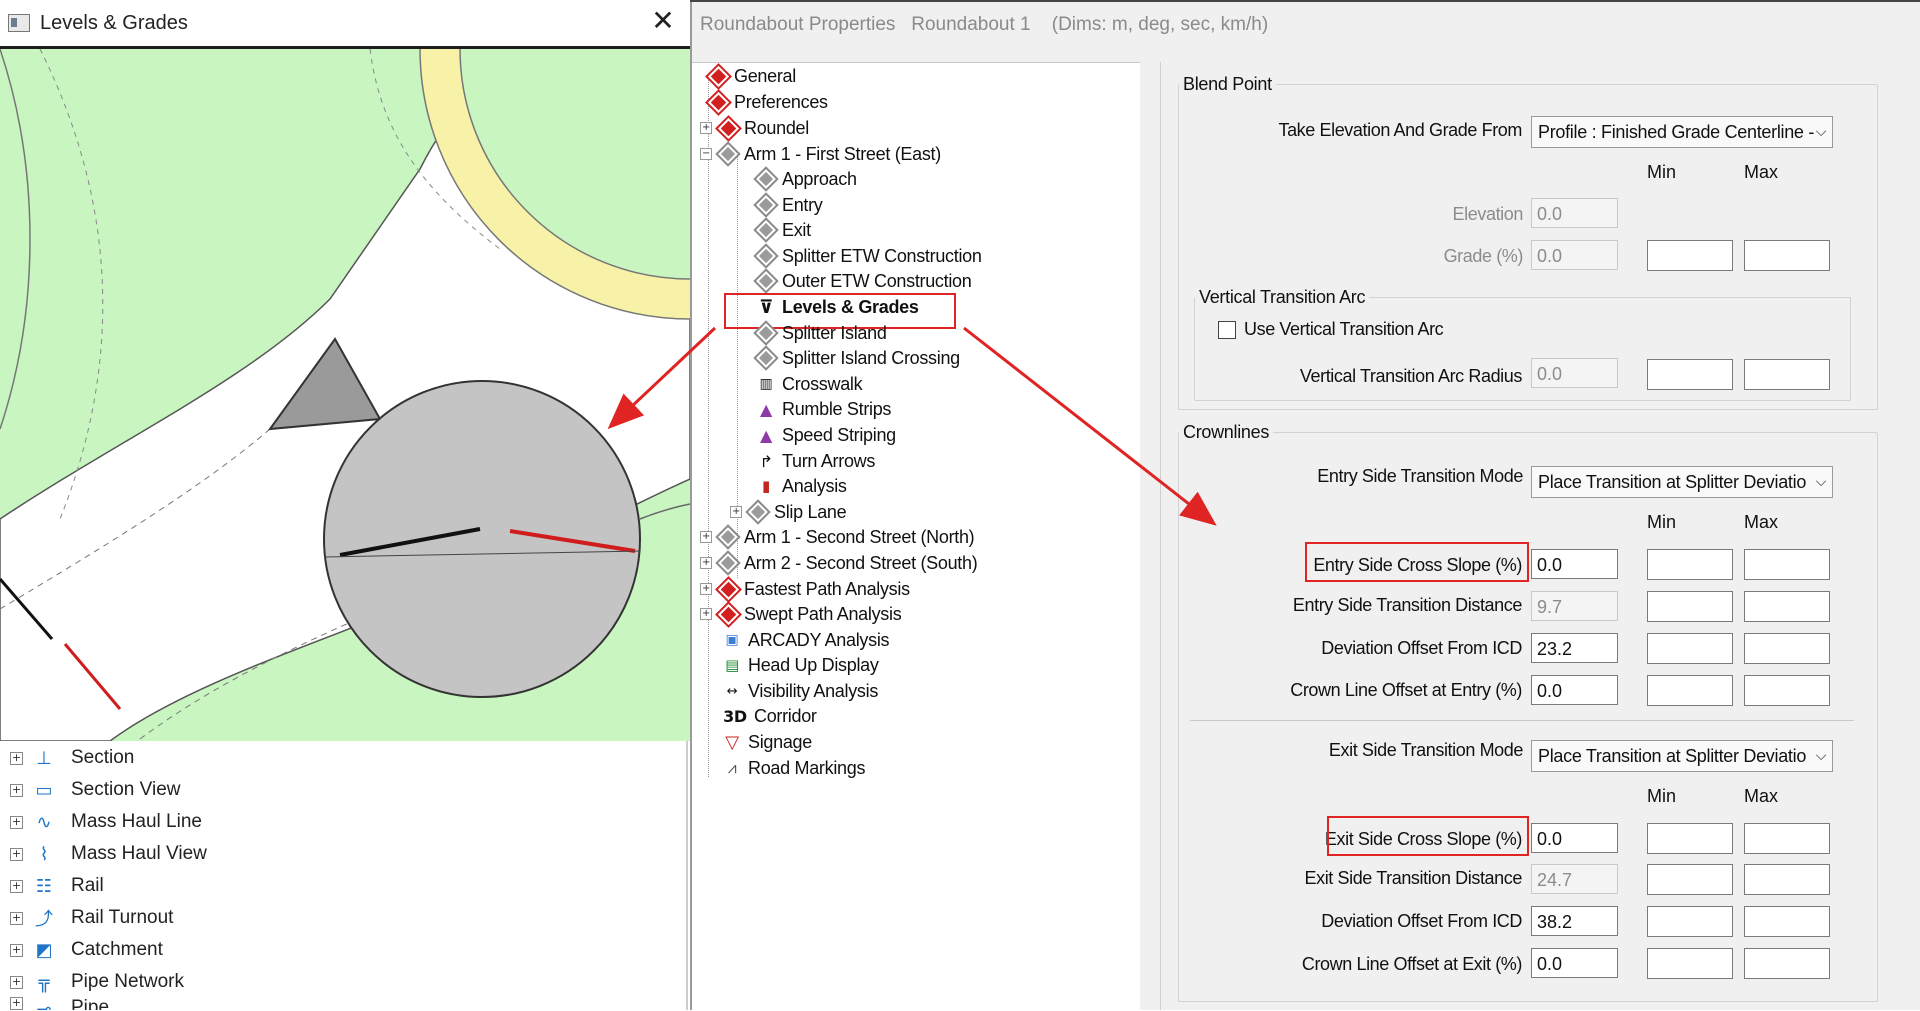 This screenshot has width=1920, height=1011. I want to click on prospector-item-mass-haul-view: + ⌇ Mass Haul View, so click(108, 854).